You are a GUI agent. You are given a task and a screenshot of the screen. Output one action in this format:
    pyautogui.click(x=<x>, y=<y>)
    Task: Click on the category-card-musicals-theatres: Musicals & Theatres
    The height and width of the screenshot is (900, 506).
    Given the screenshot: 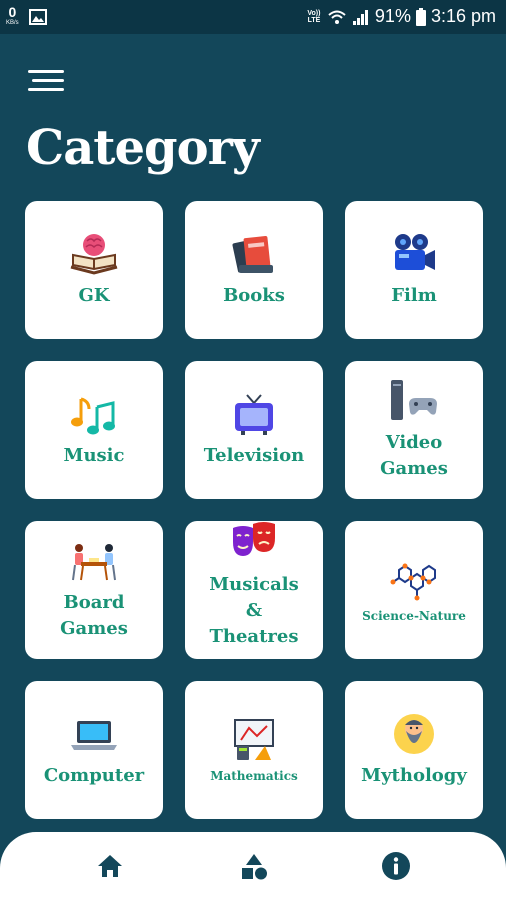 What is the action you would take?
    pyautogui.click(x=254, y=590)
    